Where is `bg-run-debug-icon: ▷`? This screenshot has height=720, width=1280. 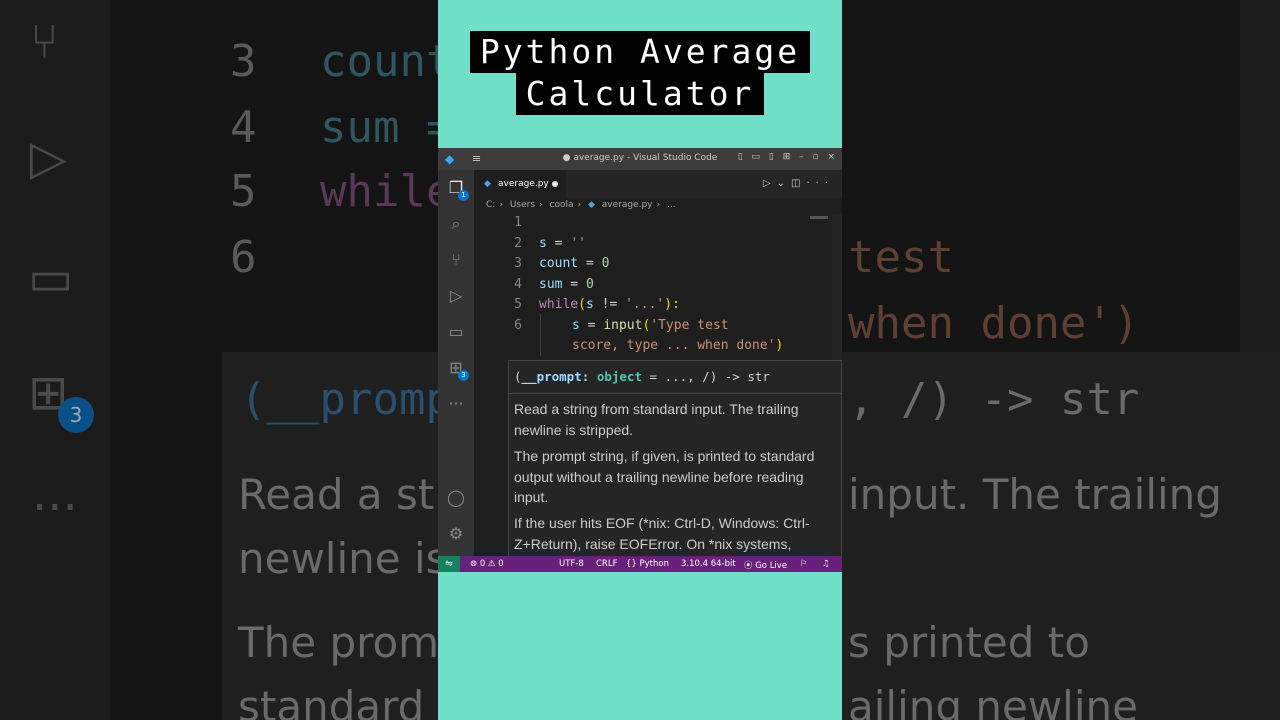 bg-run-debug-icon: ▷ is located at coordinates (48, 158).